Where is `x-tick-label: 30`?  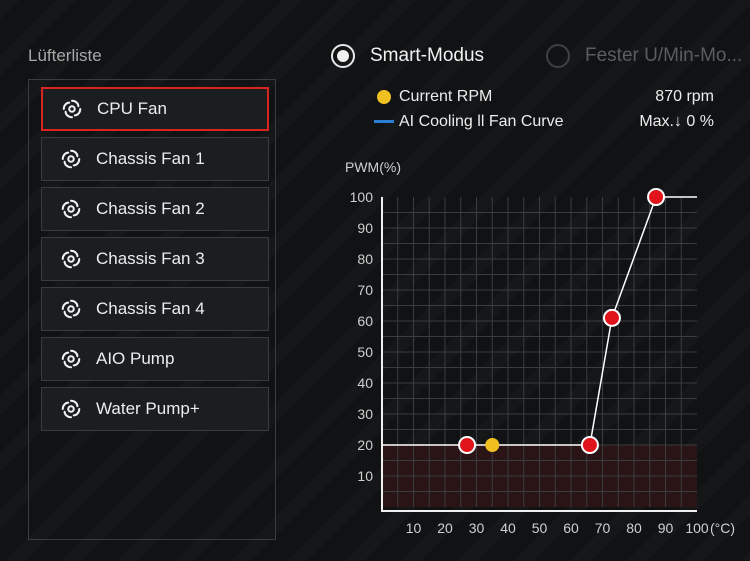
x-tick-label: 30 is located at coordinates (477, 528).